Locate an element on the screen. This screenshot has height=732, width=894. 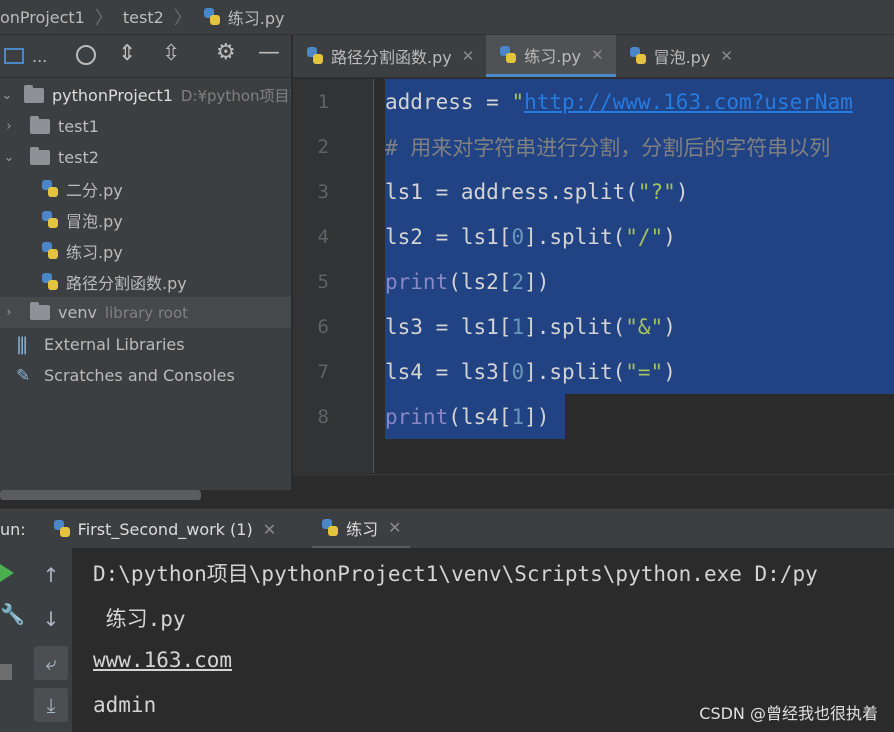
breadcrumb-item-folder: test2 is located at coordinates (143, 17).